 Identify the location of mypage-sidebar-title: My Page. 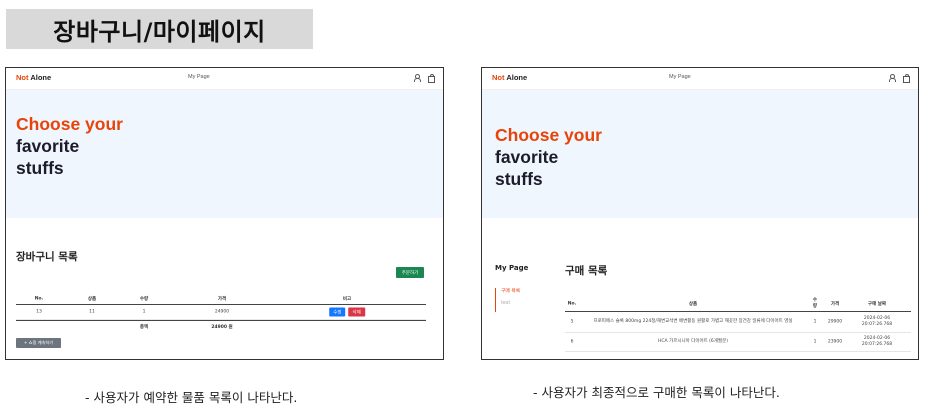
(512, 268).